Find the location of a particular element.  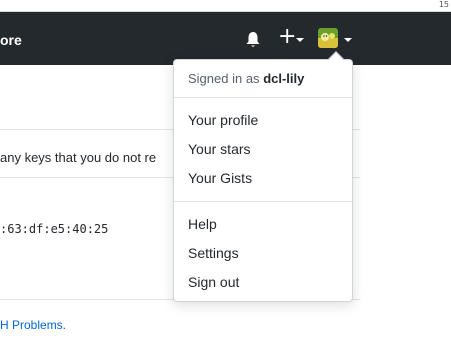

signed-in-label: Signed in as is located at coordinates (224, 78).